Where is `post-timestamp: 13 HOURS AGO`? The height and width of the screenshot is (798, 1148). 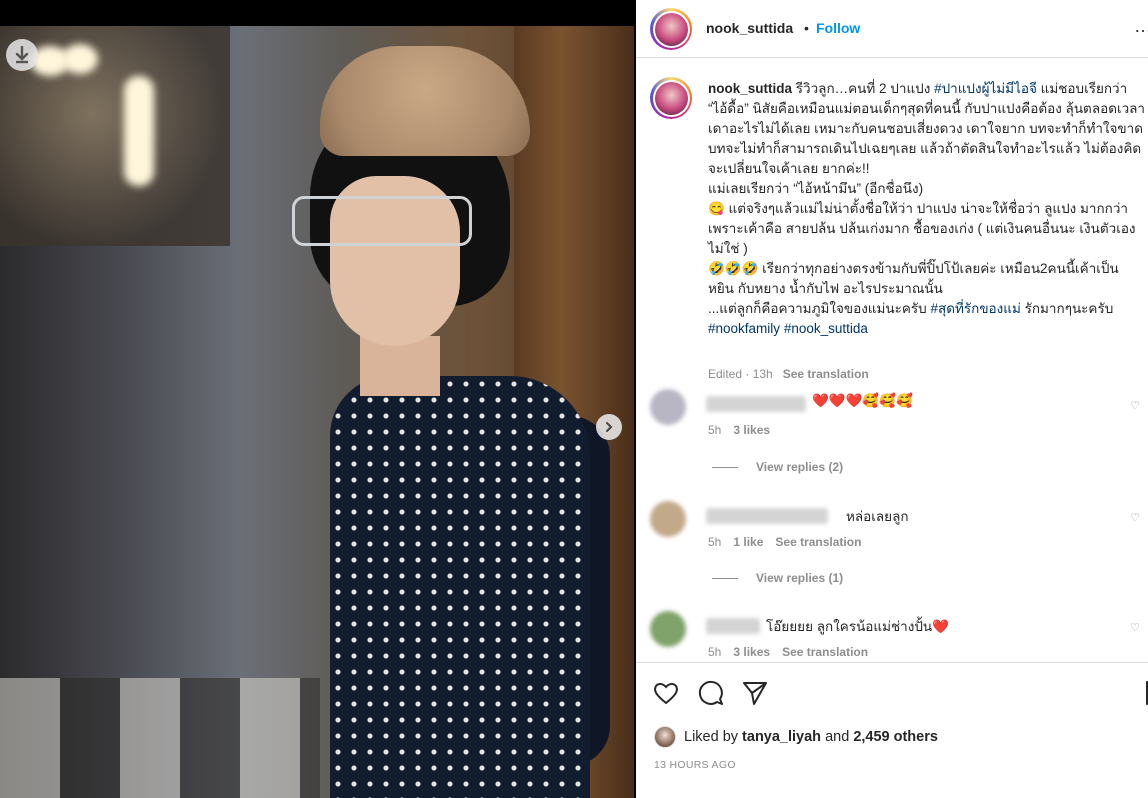 post-timestamp: 13 HOURS AGO is located at coordinates (695, 765).